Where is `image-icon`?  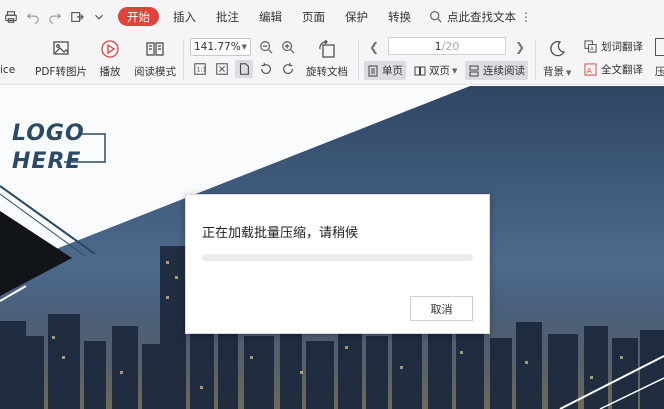
image-icon is located at coordinates (61, 48).